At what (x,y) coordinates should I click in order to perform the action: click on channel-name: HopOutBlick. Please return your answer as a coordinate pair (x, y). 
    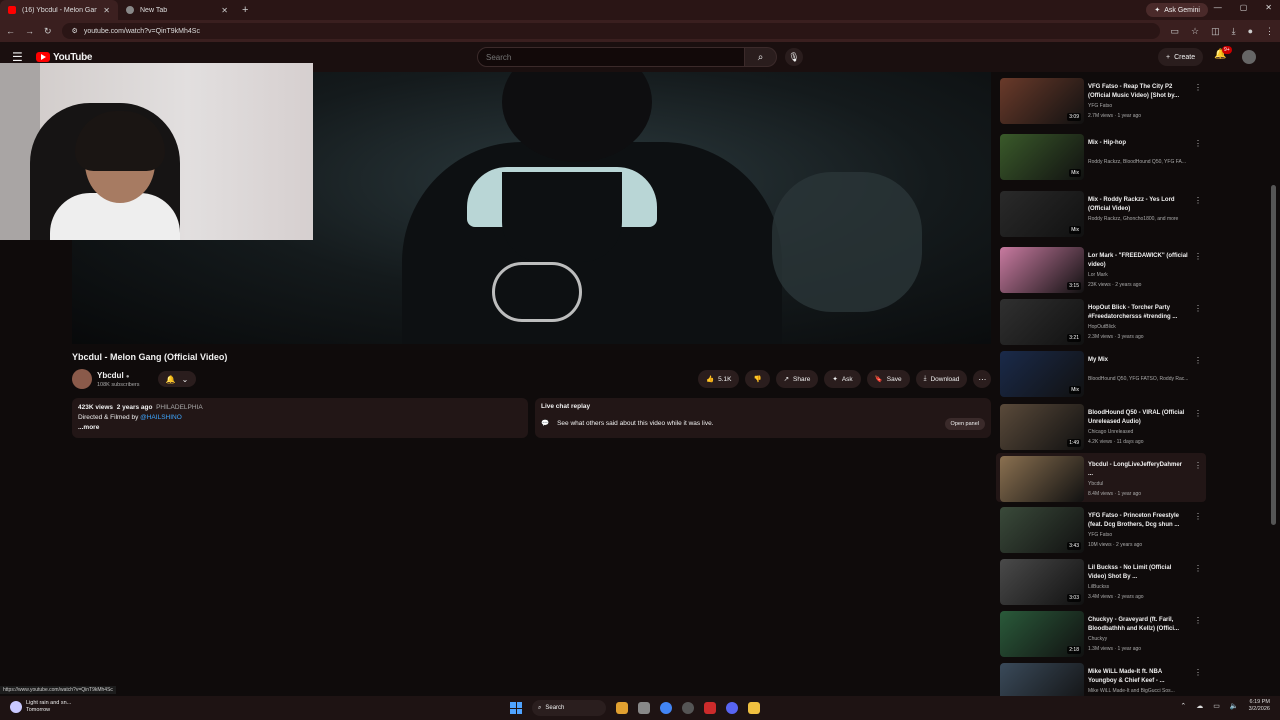
    Looking at the image, I should click on (1102, 327).